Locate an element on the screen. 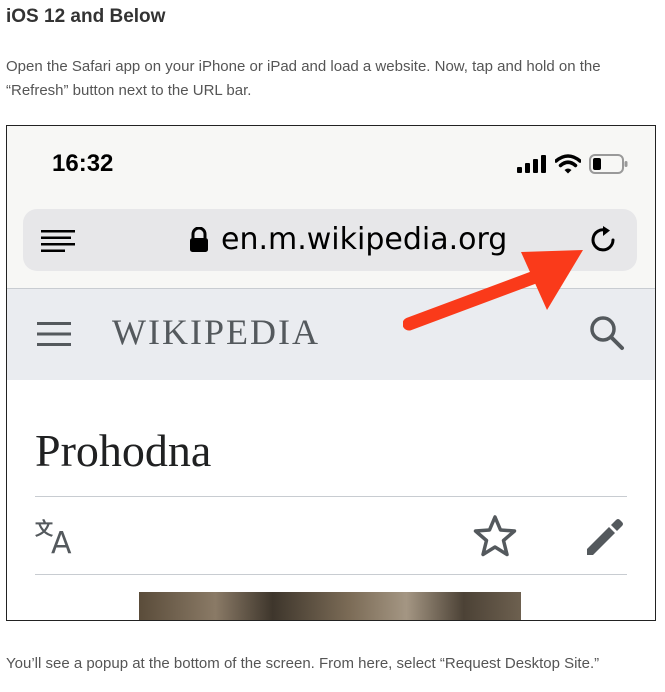 The width and height of the screenshot is (665, 692). page-title: Prohodna is located at coordinates (123, 450).